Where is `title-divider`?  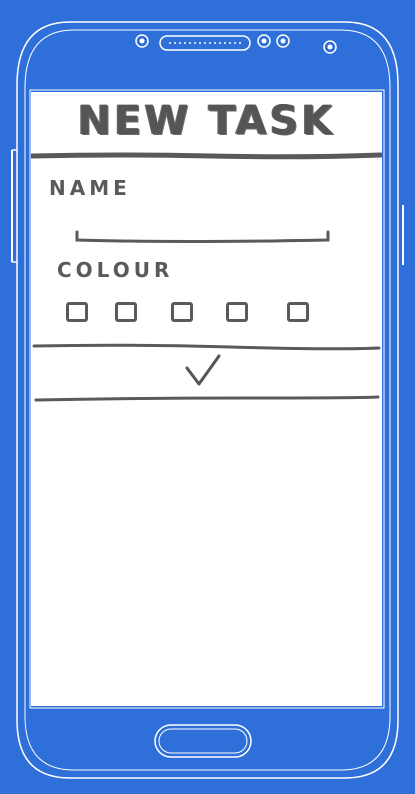 title-divider is located at coordinates (206, 156).